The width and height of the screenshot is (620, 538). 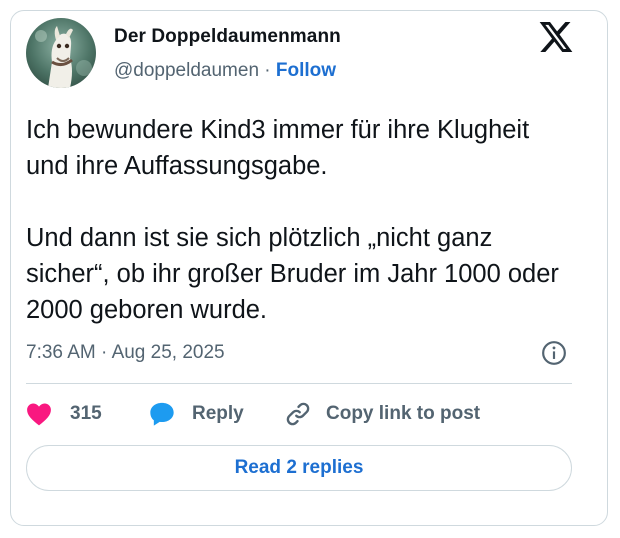 What do you see at coordinates (227, 37) in the screenshot?
I see `author-name: Der Doppeldaumenmann` at bounding box center [227, 37].